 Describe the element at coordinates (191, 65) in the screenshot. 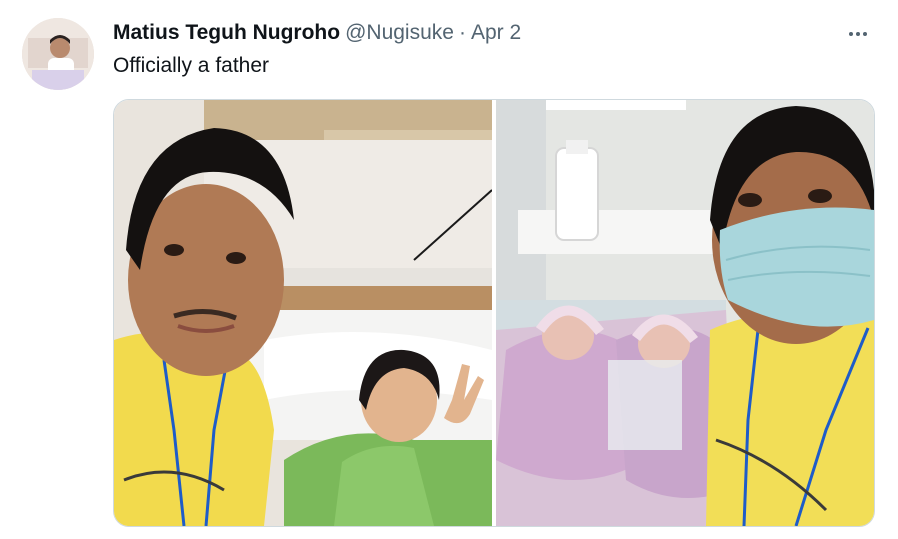

I see `tweet-text: Officially a father` at that location.